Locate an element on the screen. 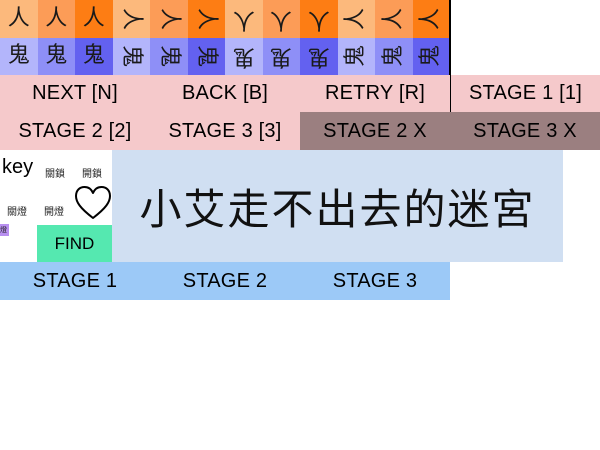 The height and width of the screenshot is (450, 600). tile-r0-c2: 人 is located at coordinates (94, 19).